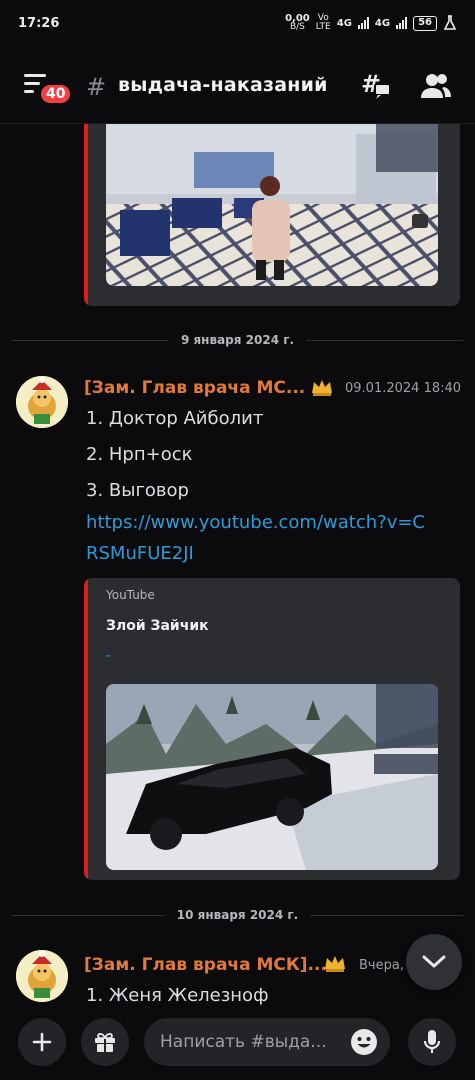 The width and height of the screenshot is (475, 1080). Describe the element at coordinates (450, 22) in the screenshot. I see `flask-icon` at that location.